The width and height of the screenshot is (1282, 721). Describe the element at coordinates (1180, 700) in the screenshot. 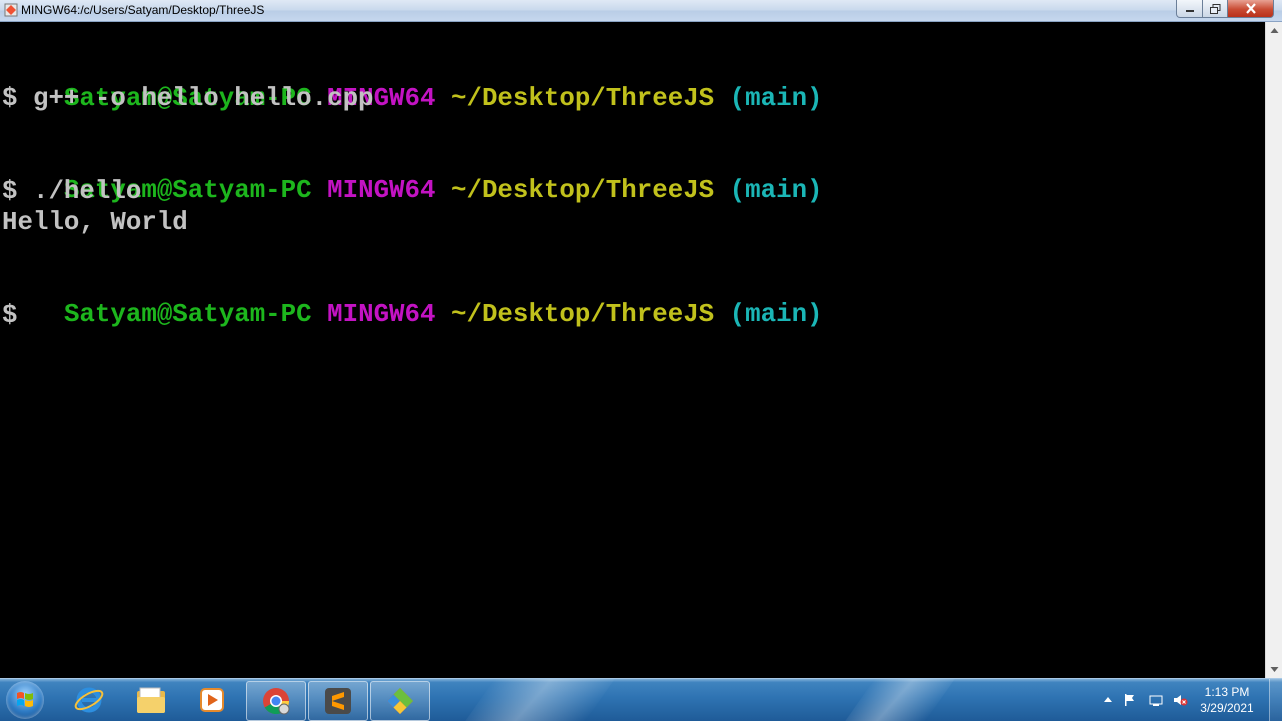

I see `volume-muted-icon` at that location.